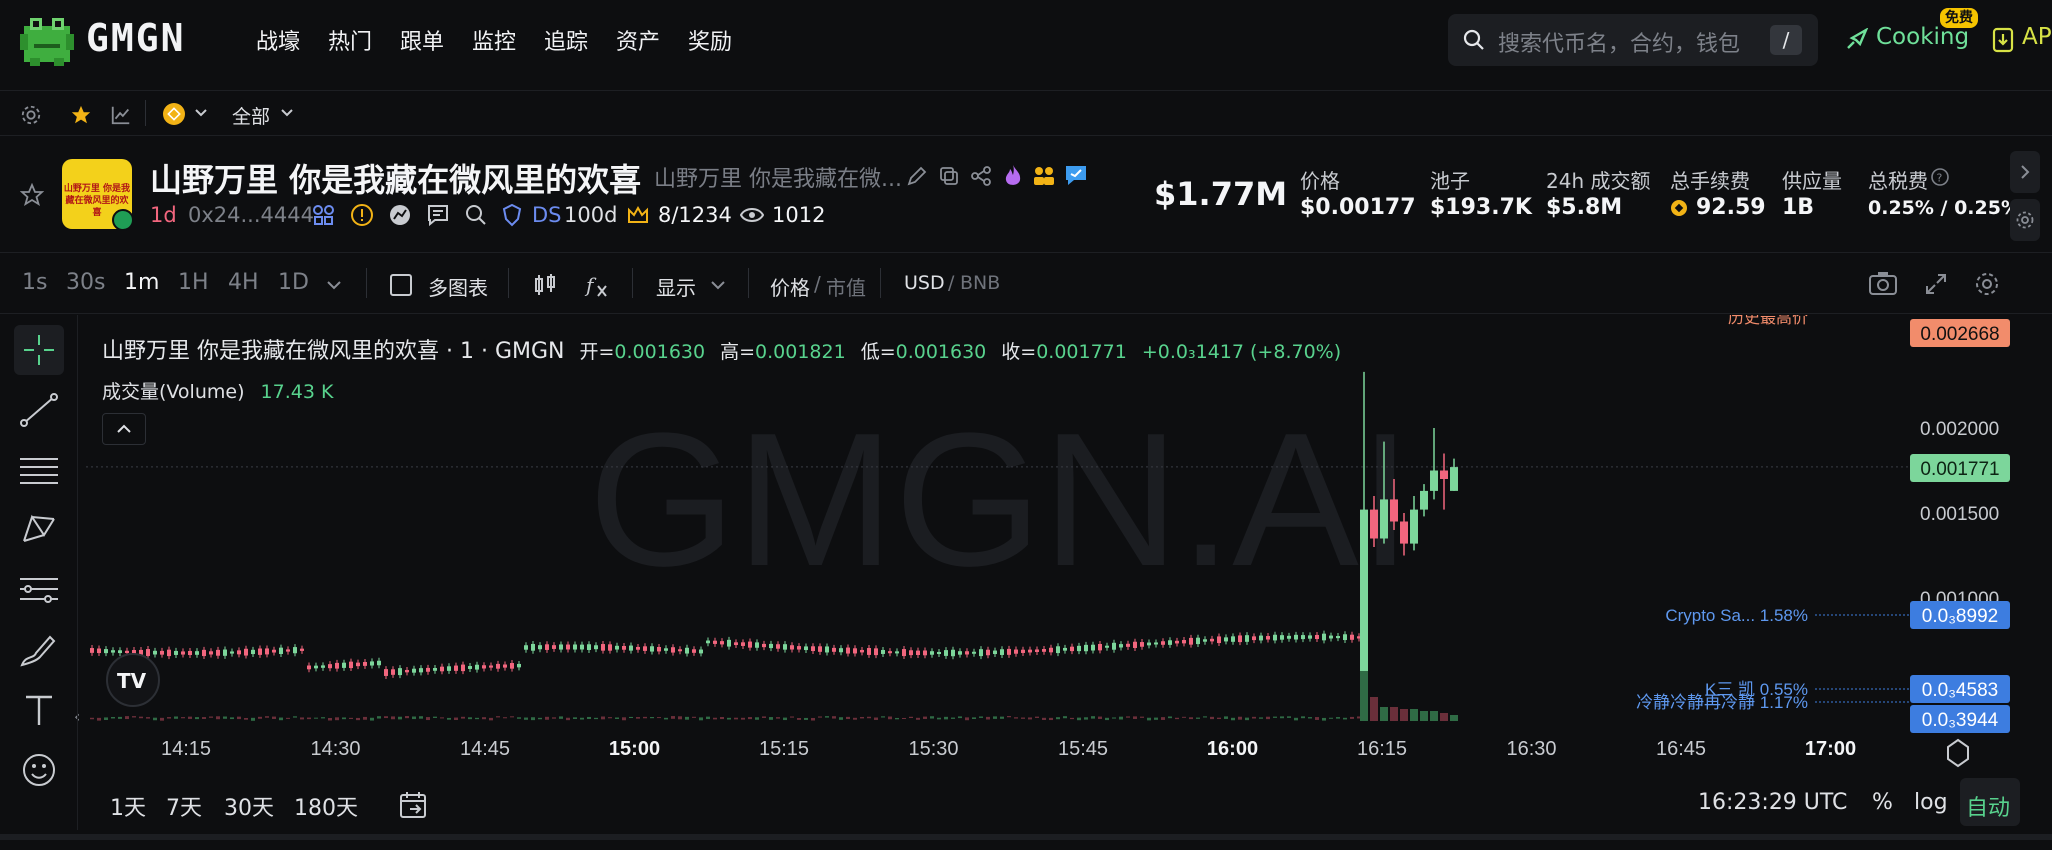  What do you see at coordinates (1772, 802) in the screenshot?
I see `utc-clock: 16:23:29 UTC` at bounding box center [1772, 802].